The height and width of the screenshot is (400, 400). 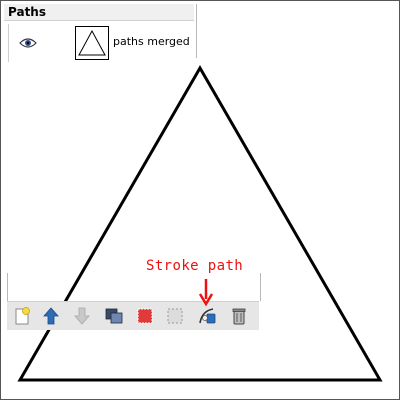 I want to click on stroke-path-icon, so click(x=207, y=316).